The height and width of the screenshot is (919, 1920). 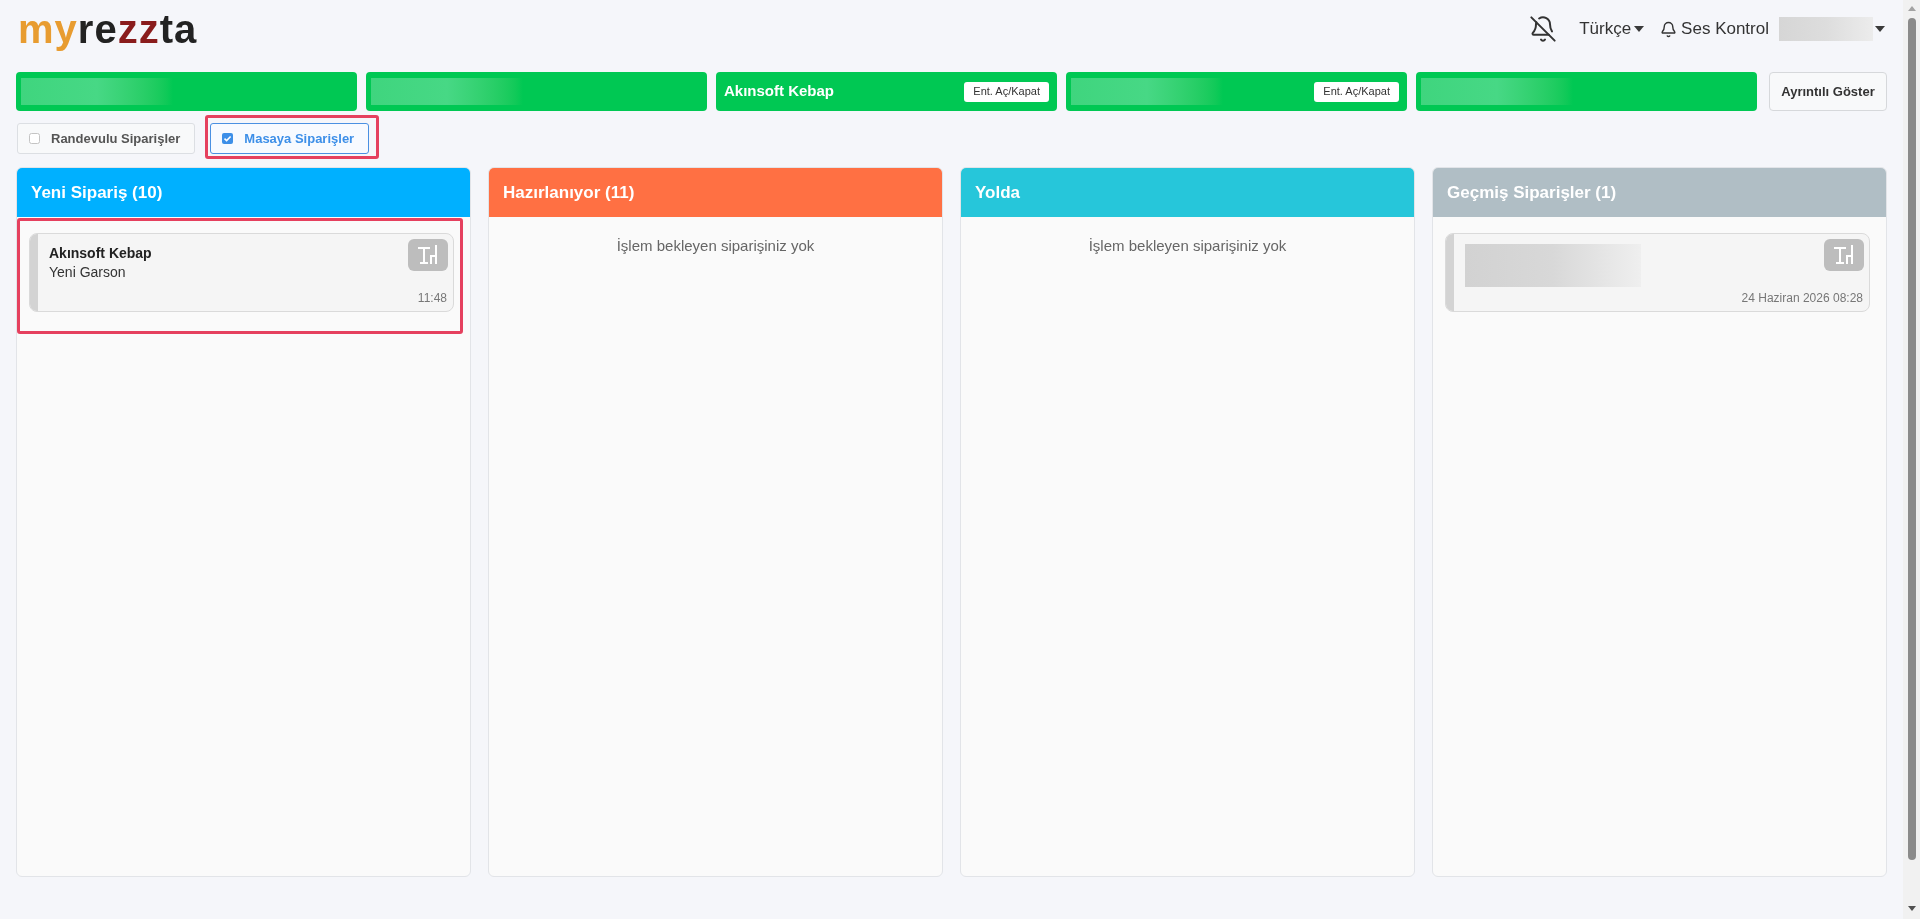 What do you see at coordinates (106, 138) in the screenshot?
I see `filter-toggle: Randevulu Siparişler` at bounding box center [106, 138].